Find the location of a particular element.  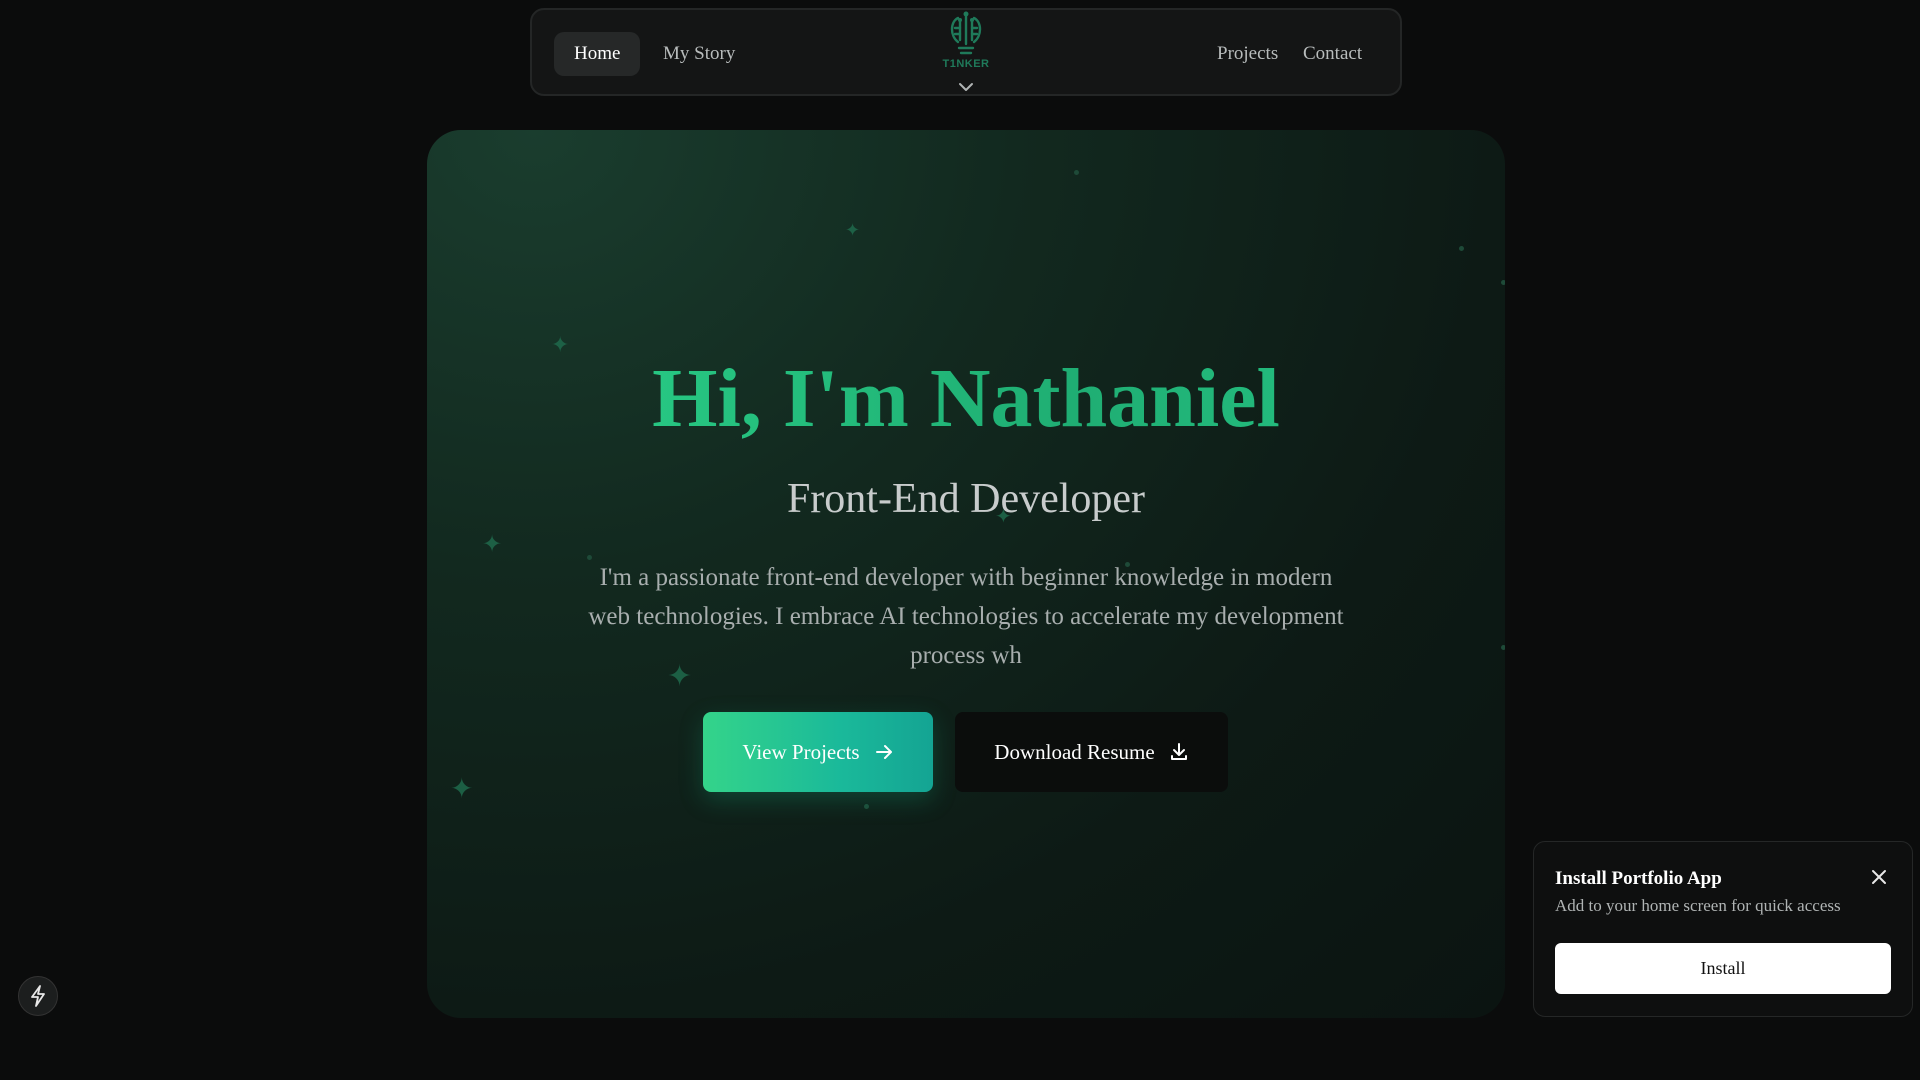

download-resume-button: Download Resume is located at coordinates (1091, 752).